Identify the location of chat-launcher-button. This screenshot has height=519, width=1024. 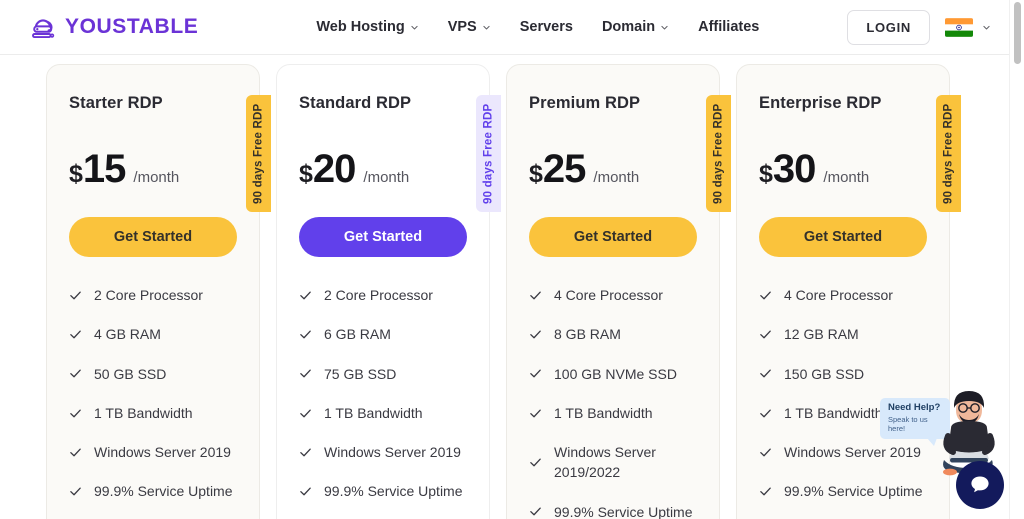
(980, 485).